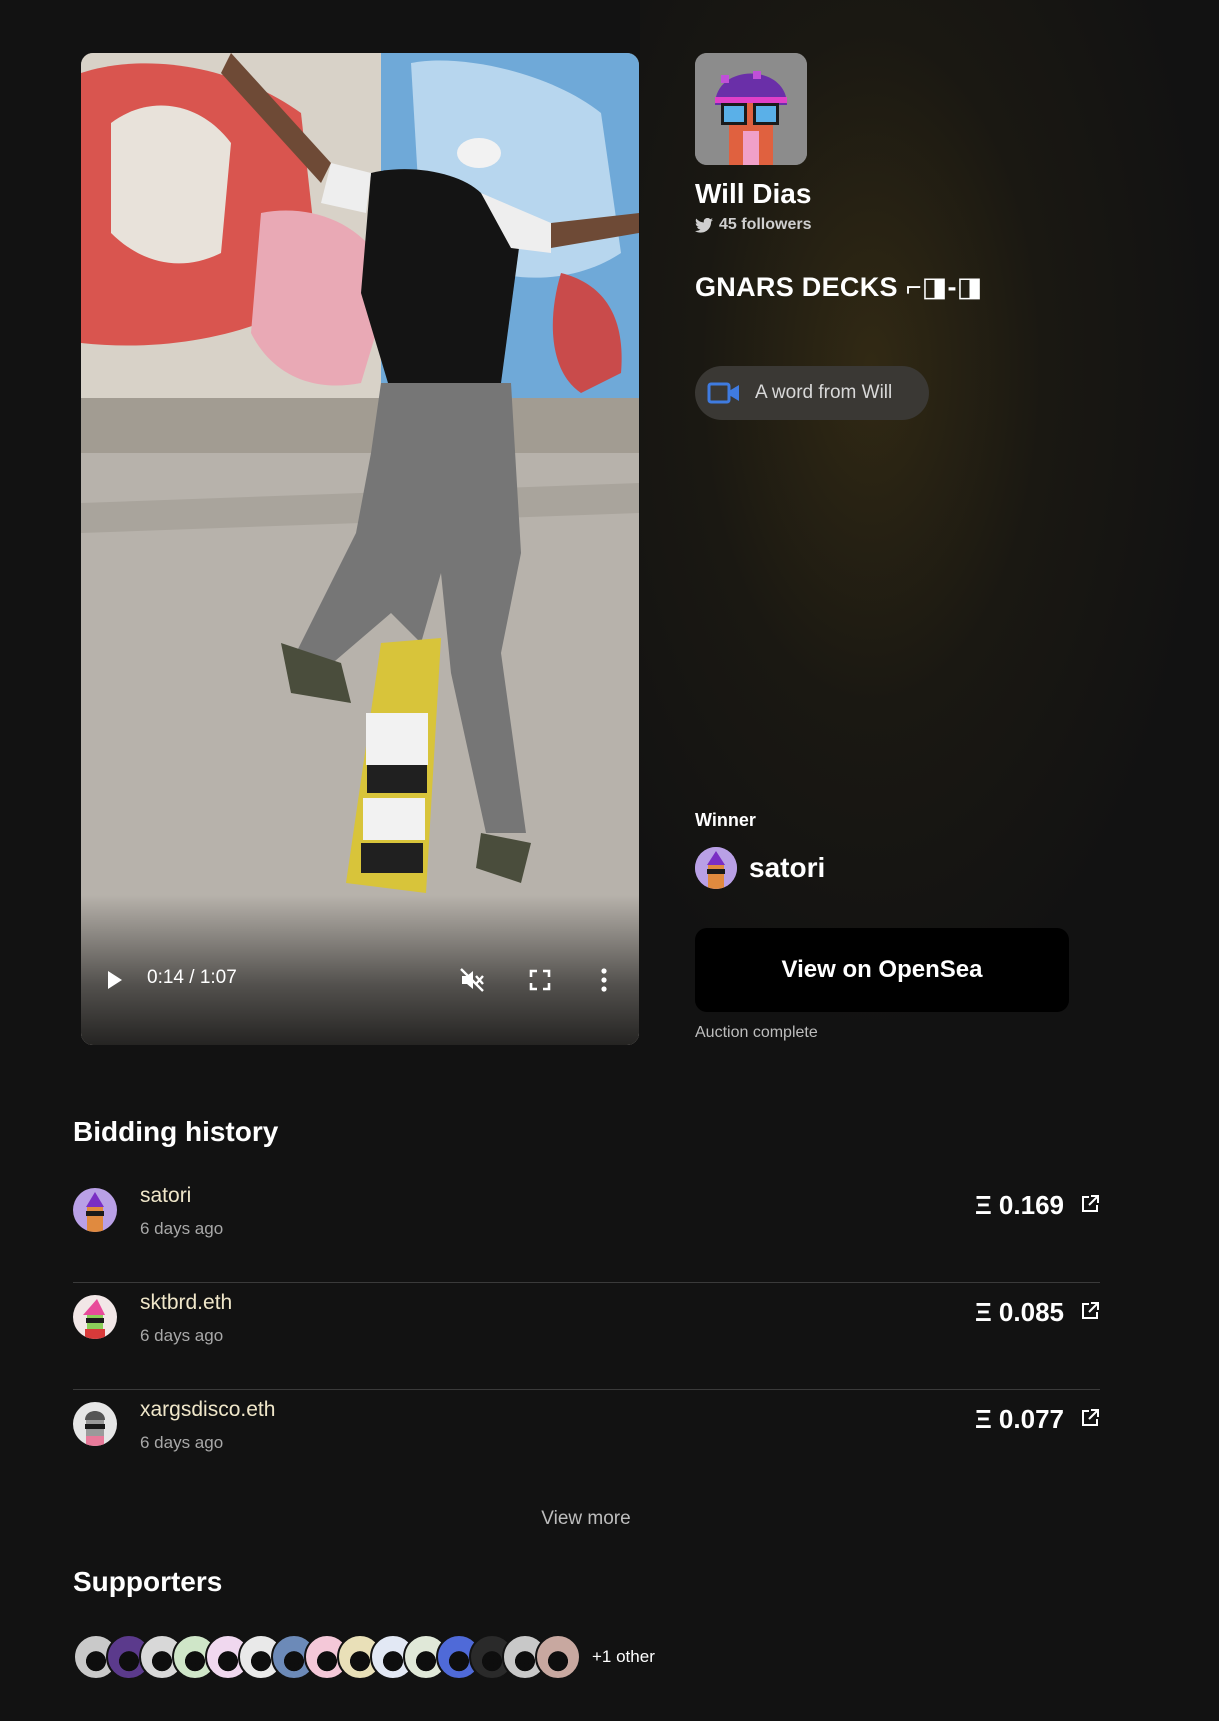 This screenshot has width=1219, height=1721. What do you see at coordinates (704, 225) in the screenshot?
I see `twitter-icon` at bounding box center [704, 225].